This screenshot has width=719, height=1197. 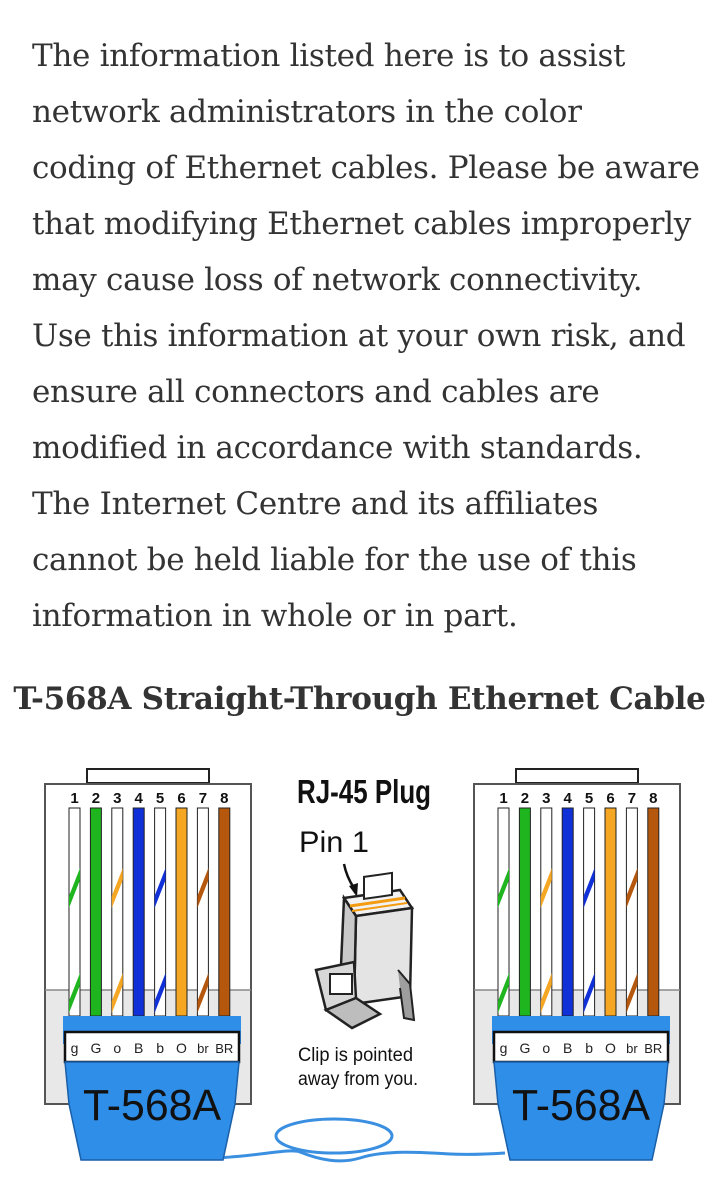 I want to click on diagram-heading: T-568A Straight-Through Ethernet Cable, so click(x=359, y=699).